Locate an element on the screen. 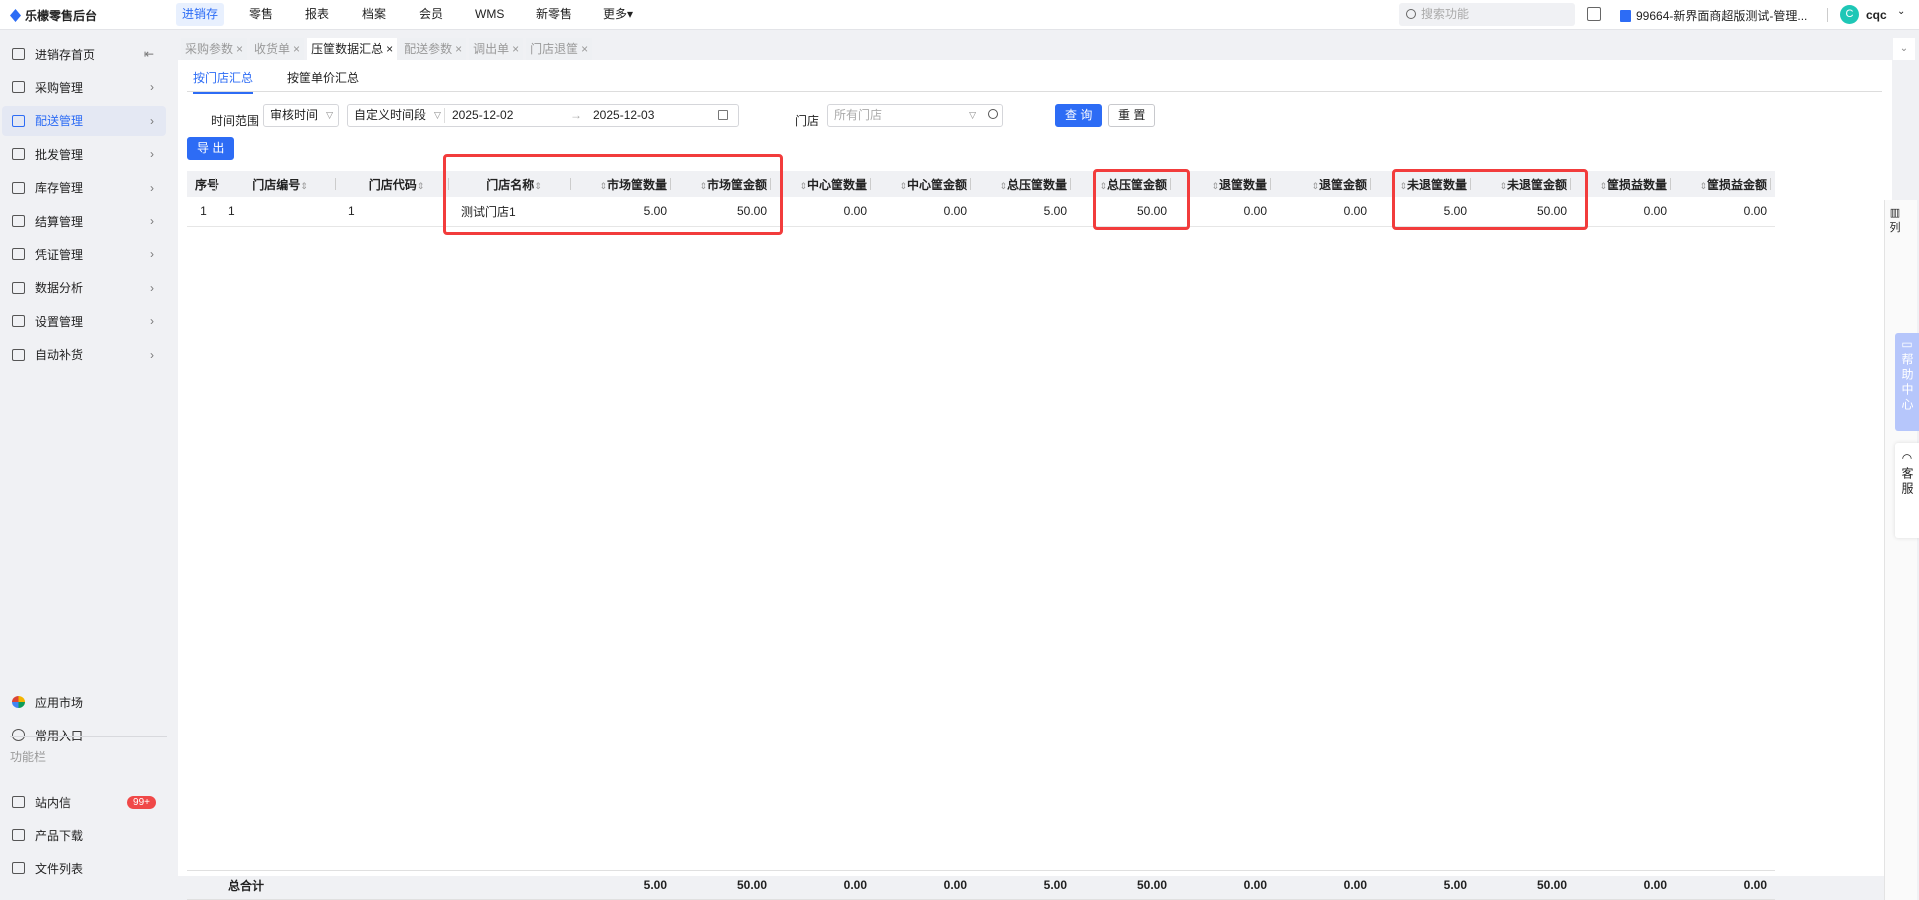  tab-5: 门店退筐 × is located at coordinates (559, 49).